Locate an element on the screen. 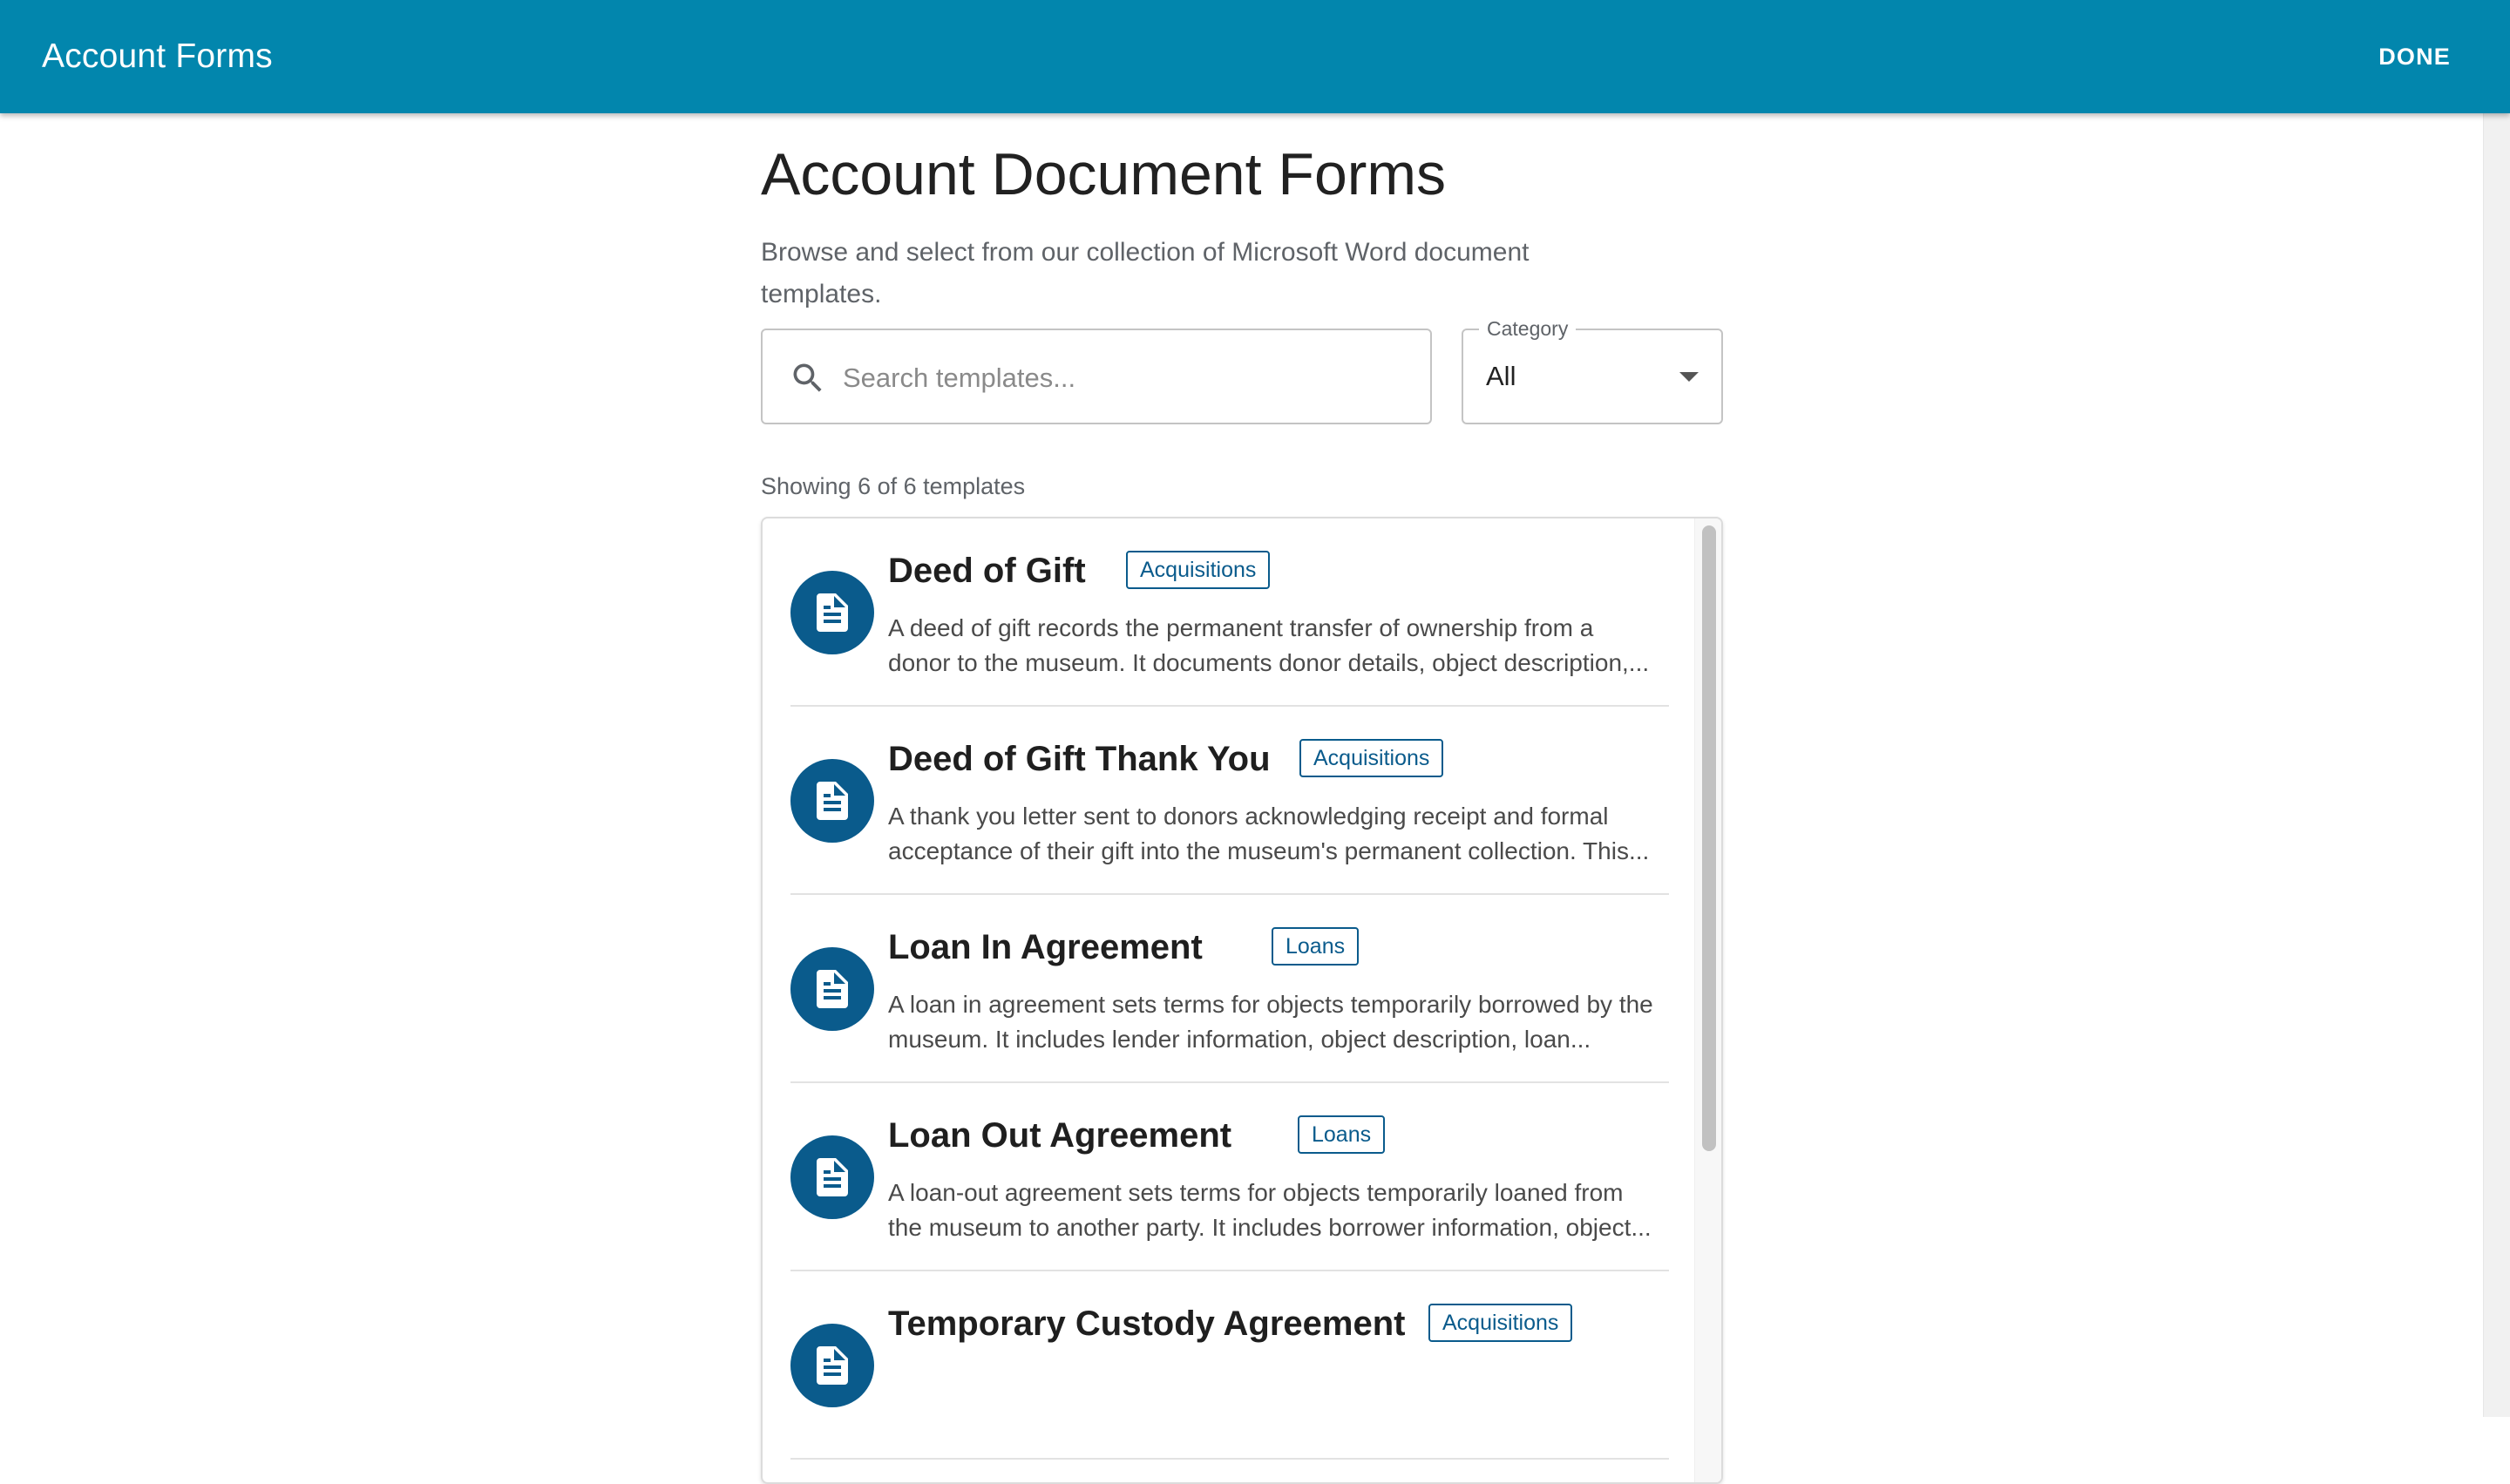 The width and height of the screenshot is (2510, 1484). template-title: Temporary Custody Agreement is located at coordinates (1147, 1323).